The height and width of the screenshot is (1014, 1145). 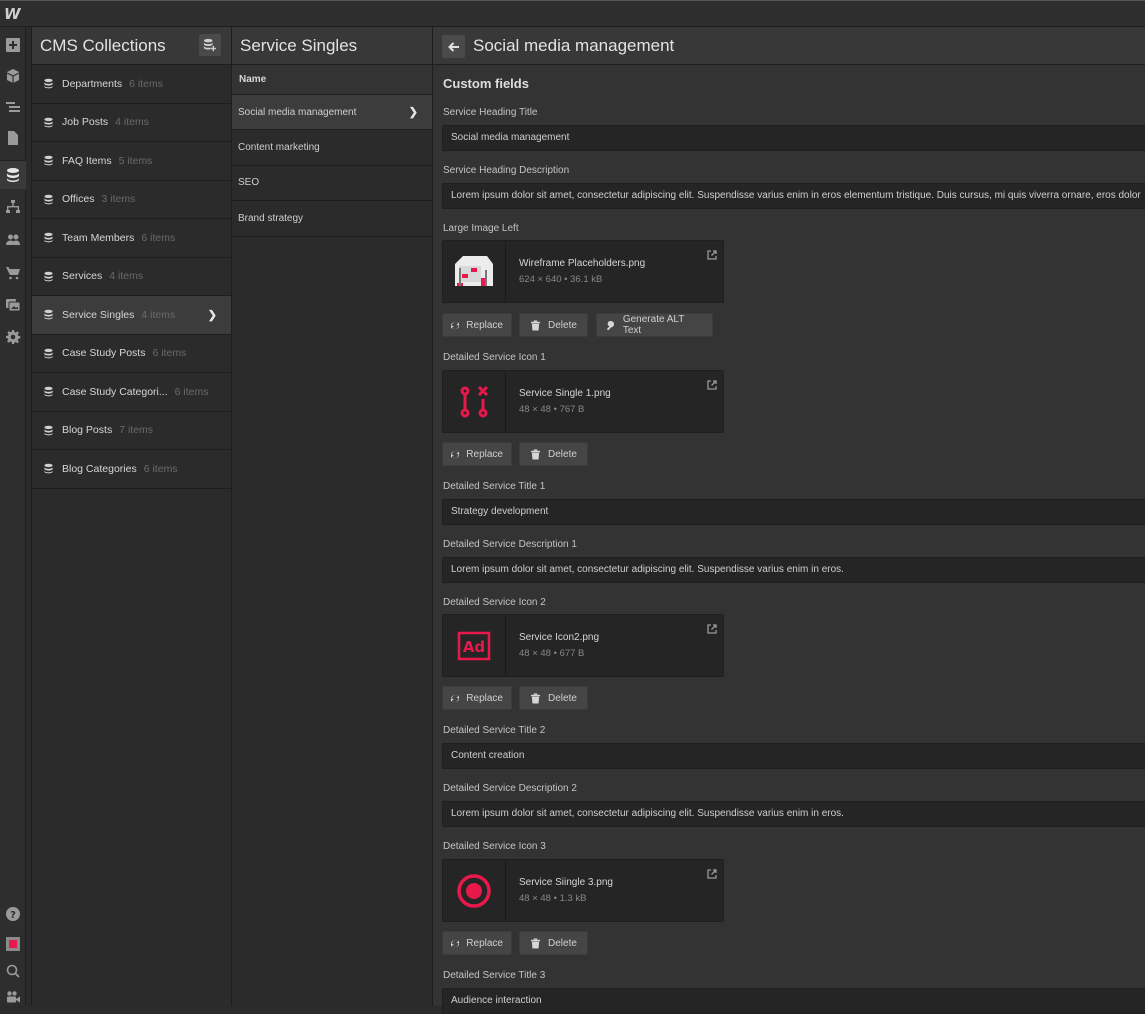 I want to click on collection-item: Blog Categories 6 items, so click(x=131, y=469).